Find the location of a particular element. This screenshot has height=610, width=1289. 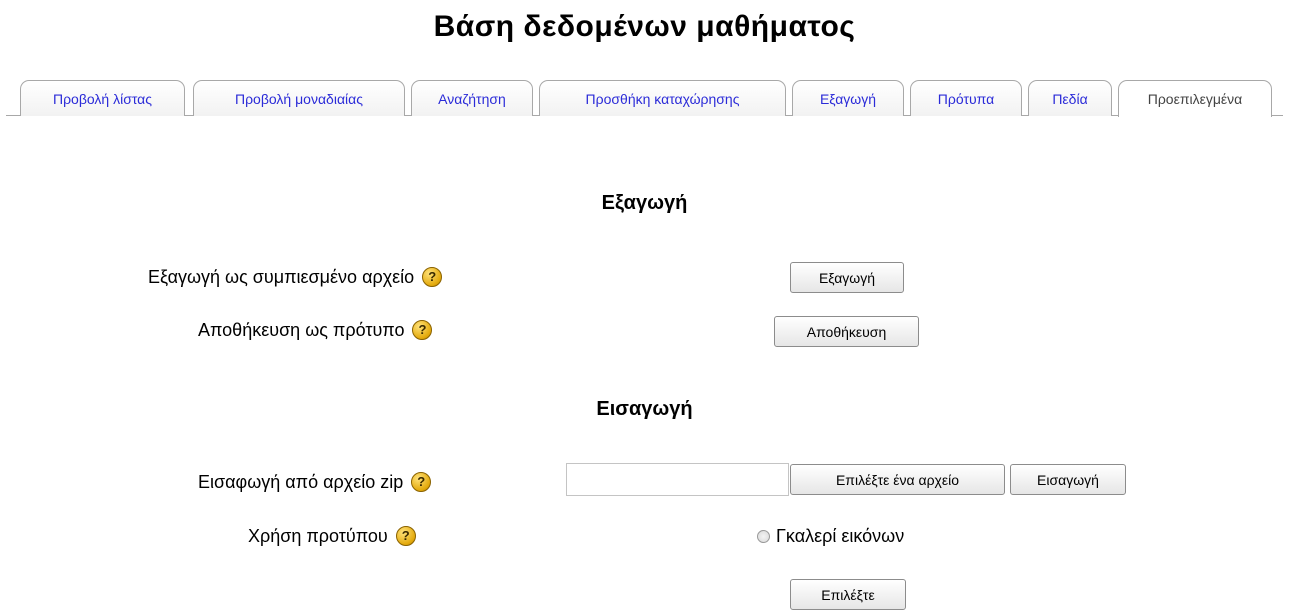

tab-presets: Προεπιλεγμένα is located at coordinates (1195, 98).